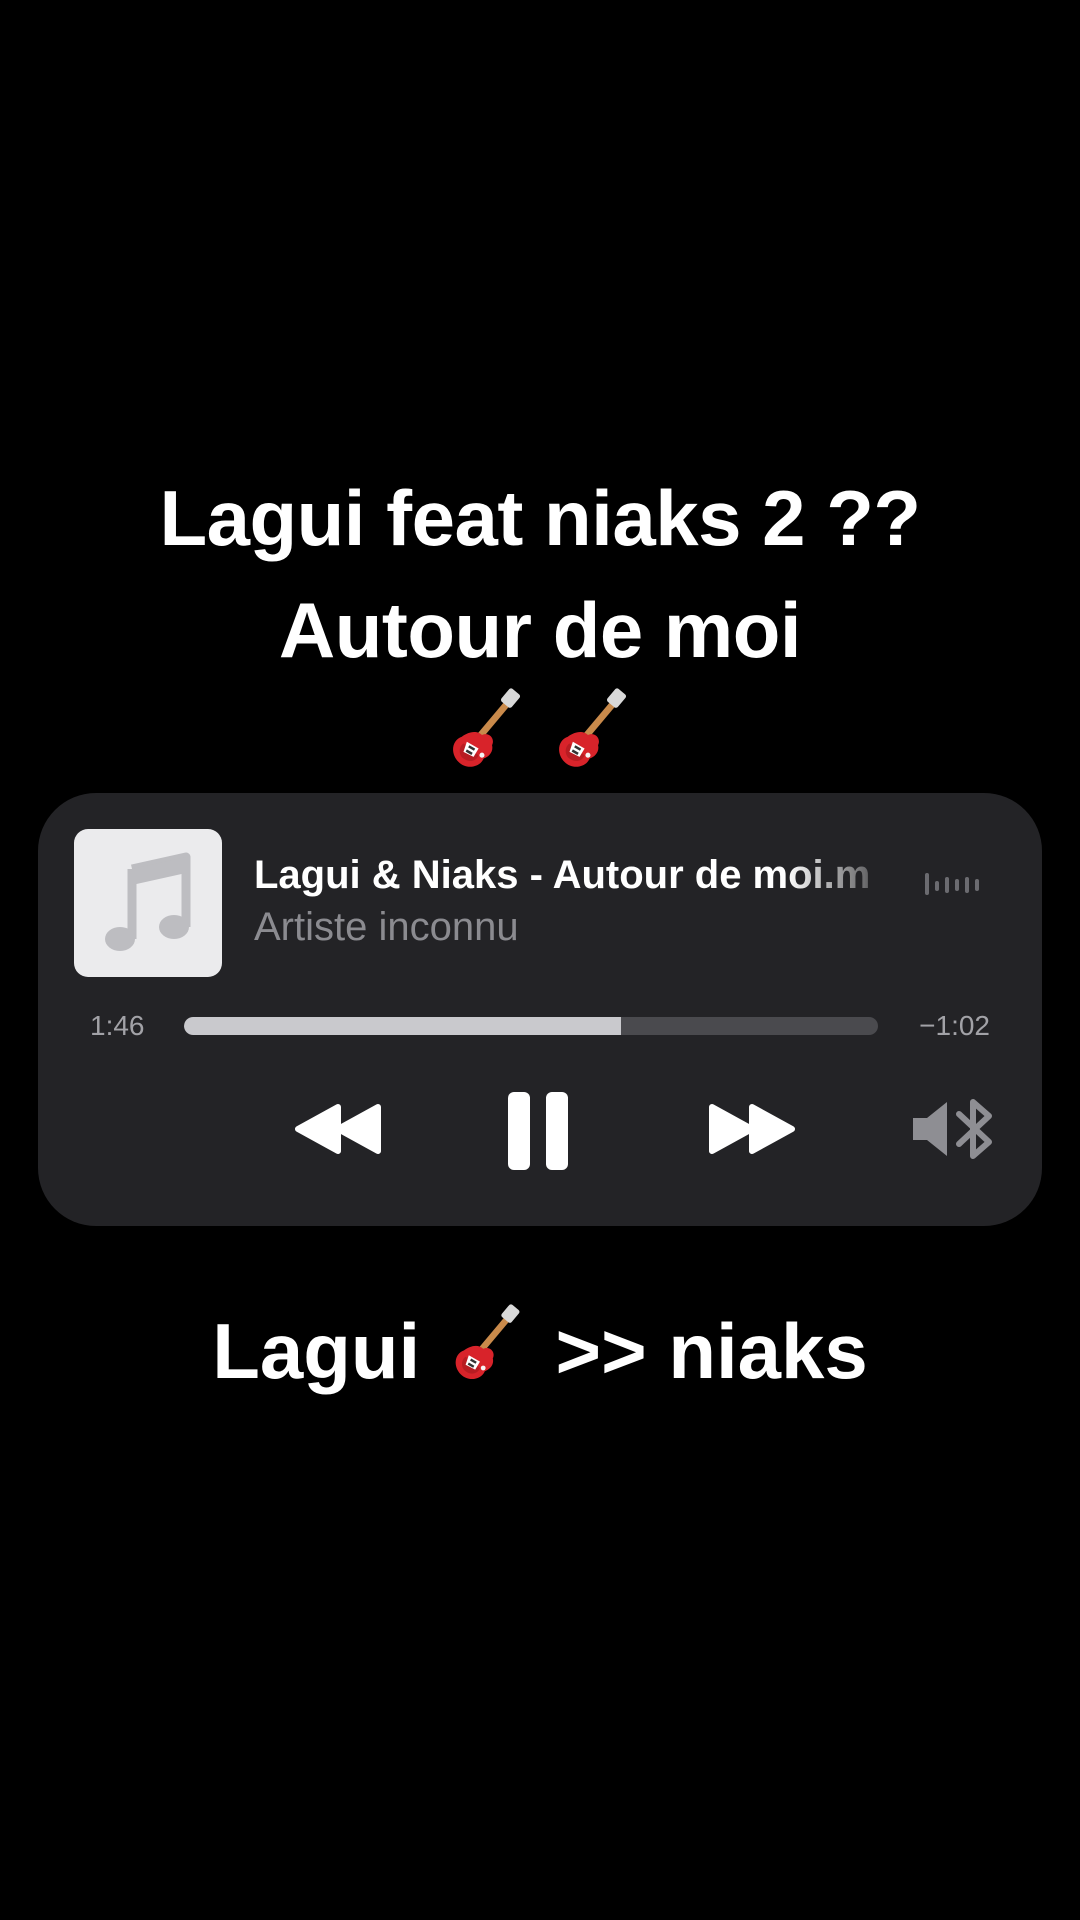 Image resolution: width=1080 pixels, height=1920 pixels. I want to click on pause-button, so click(538, 1131).